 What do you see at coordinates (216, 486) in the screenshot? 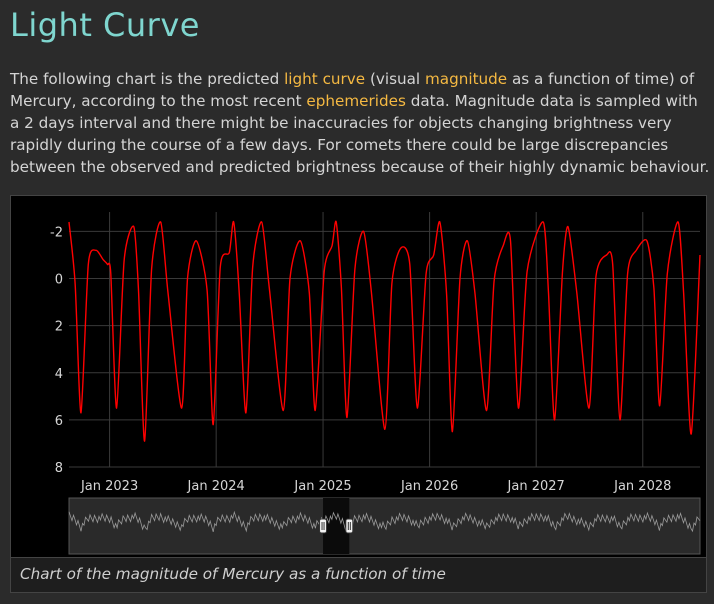
I see `x-tick-label: Jan 2024` at bounding box center [216, 486].